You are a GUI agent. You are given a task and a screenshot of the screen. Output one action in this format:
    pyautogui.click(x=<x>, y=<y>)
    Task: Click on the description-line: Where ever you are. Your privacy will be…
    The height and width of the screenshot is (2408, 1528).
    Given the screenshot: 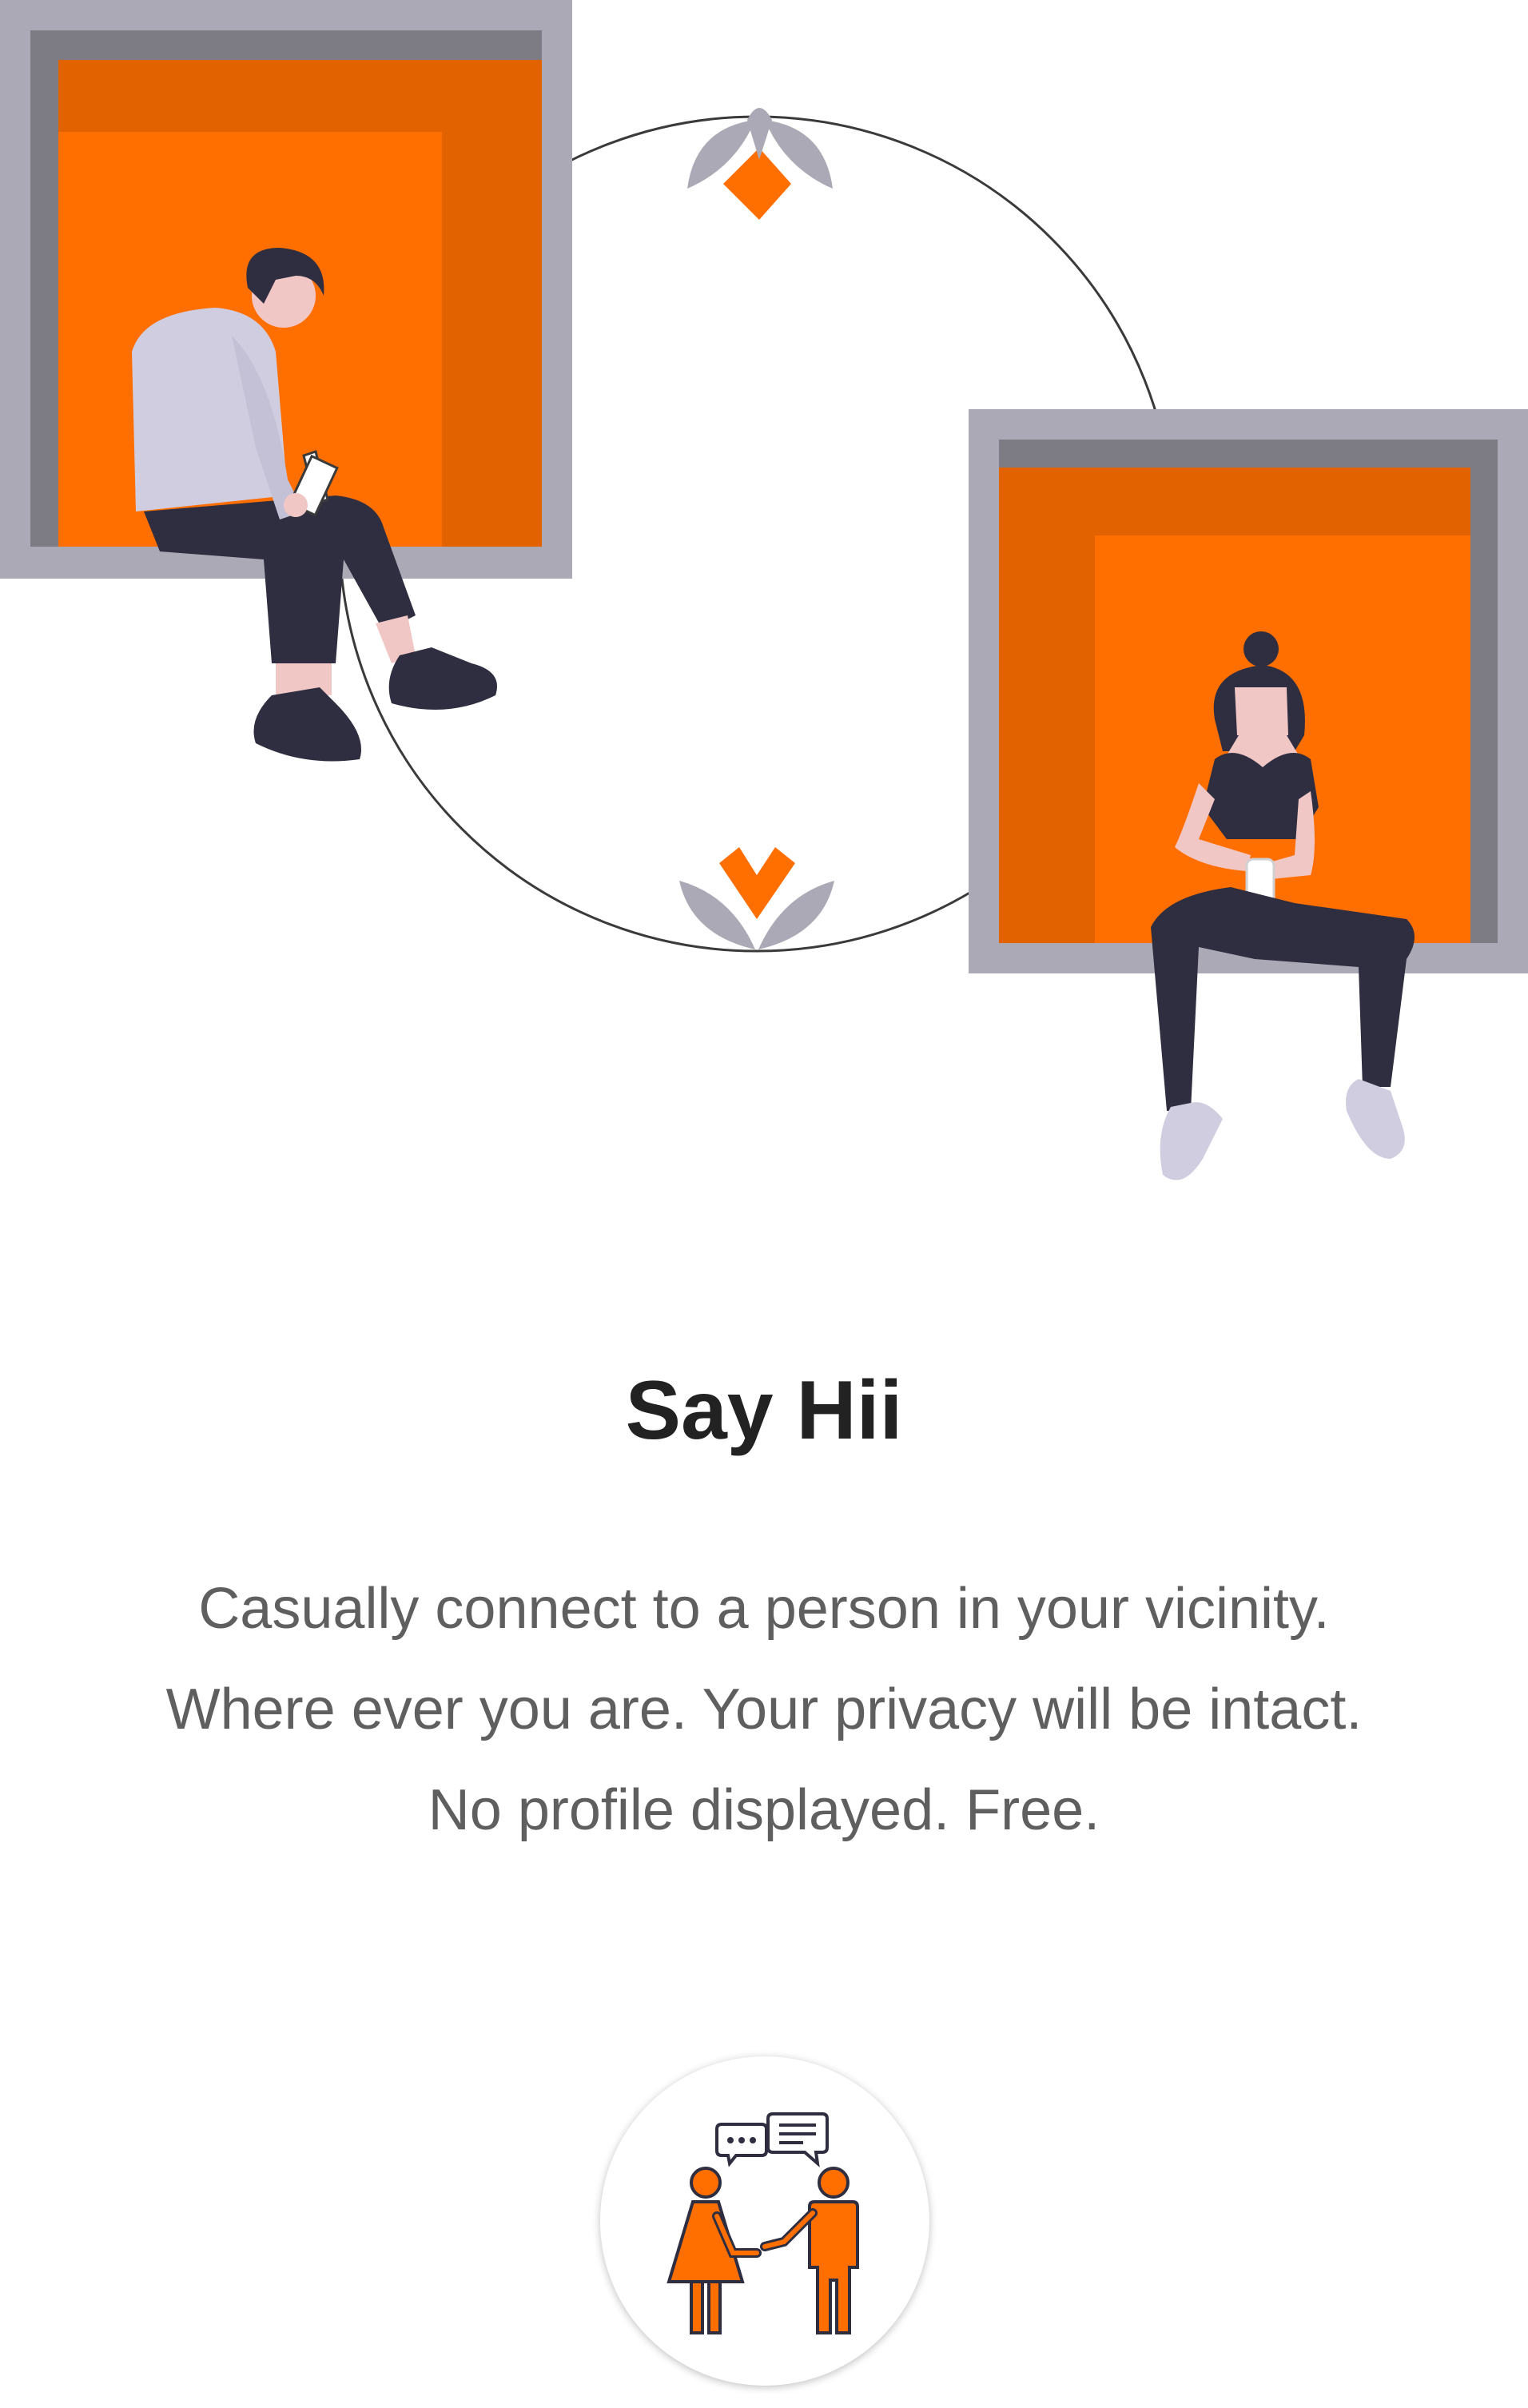 What is the action you would take?
    pyautogui.click(x=764, y=1709)
    